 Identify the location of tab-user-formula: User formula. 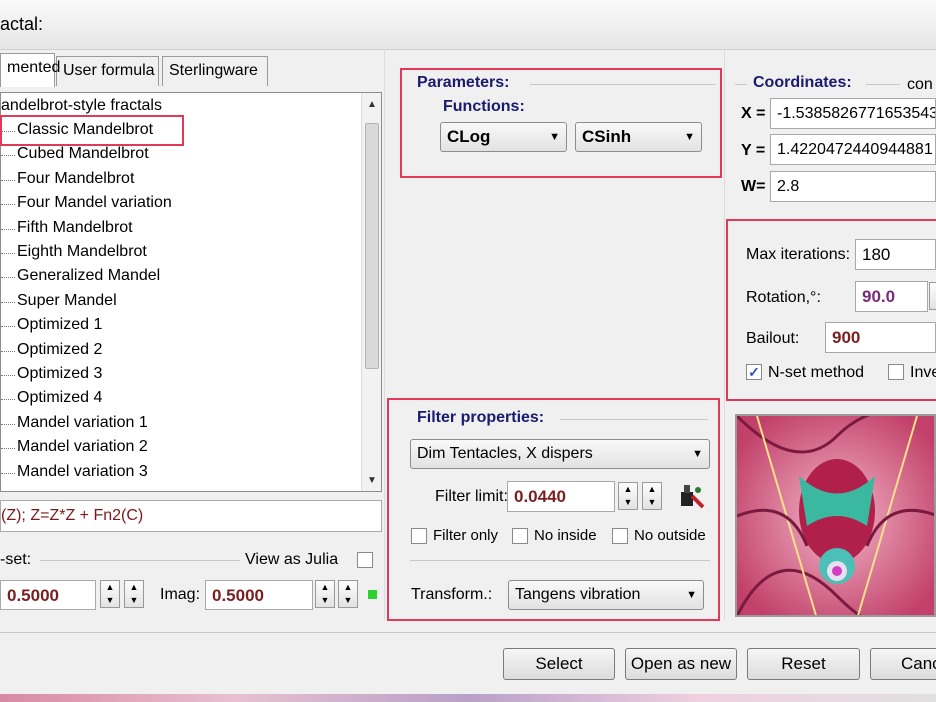
(107, 71).